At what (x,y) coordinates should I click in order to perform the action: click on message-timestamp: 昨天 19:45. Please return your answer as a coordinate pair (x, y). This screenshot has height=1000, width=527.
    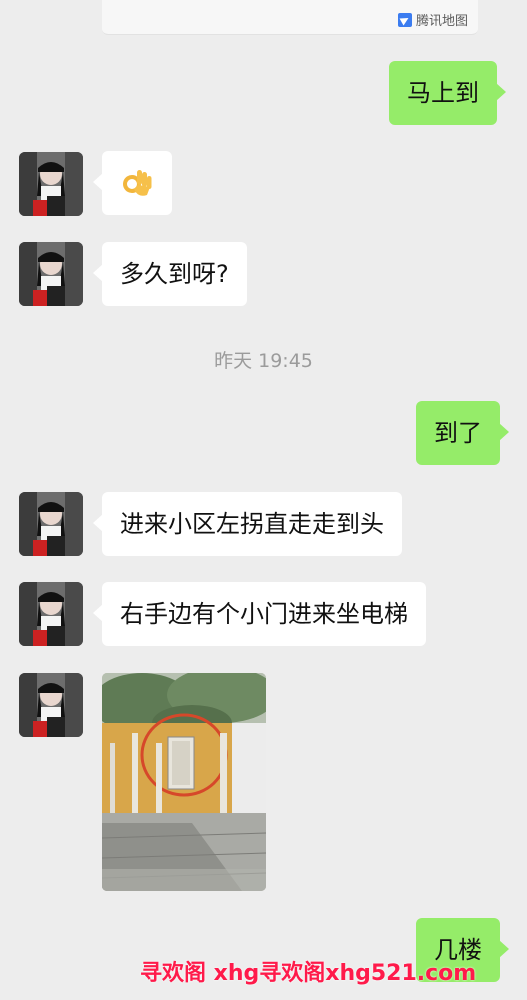
    Looking at the image, I should click on (263, 361).